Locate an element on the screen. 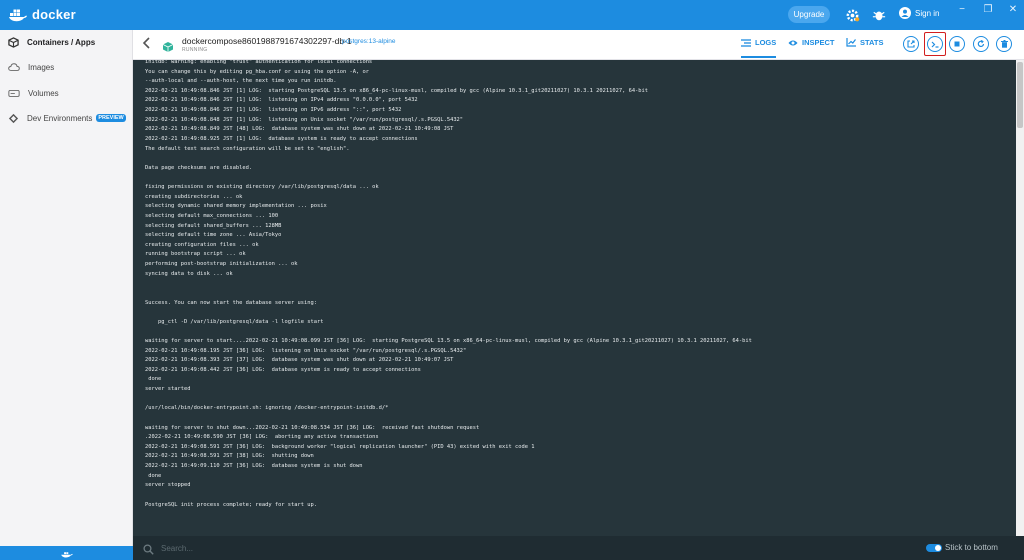  troubleshoot-button is located at coordinates (879, 15).